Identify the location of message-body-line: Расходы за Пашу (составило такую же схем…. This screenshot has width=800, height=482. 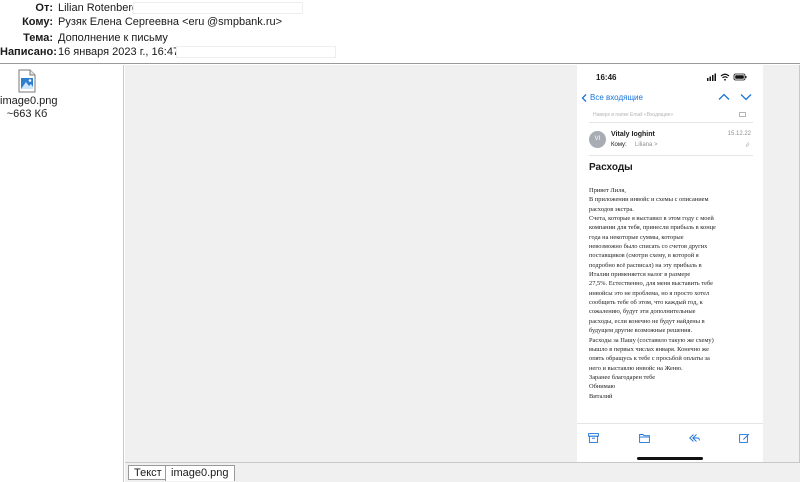
(651, 340).